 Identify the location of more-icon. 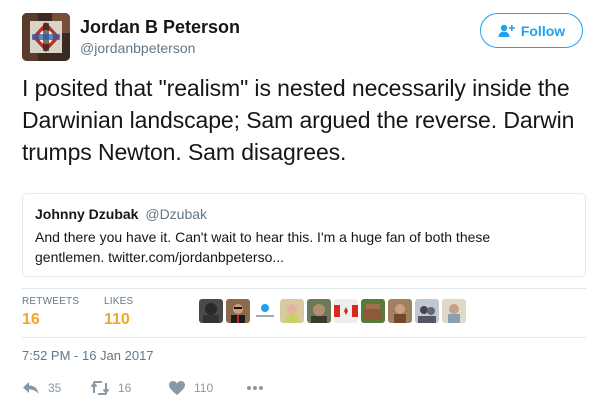
(255, 388).